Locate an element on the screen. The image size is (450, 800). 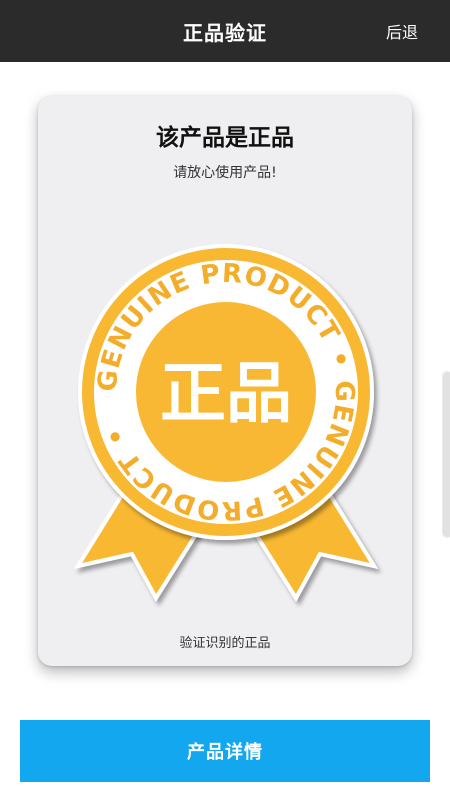
result-title: 该产品是正品 is located at coordinates (225, 138).